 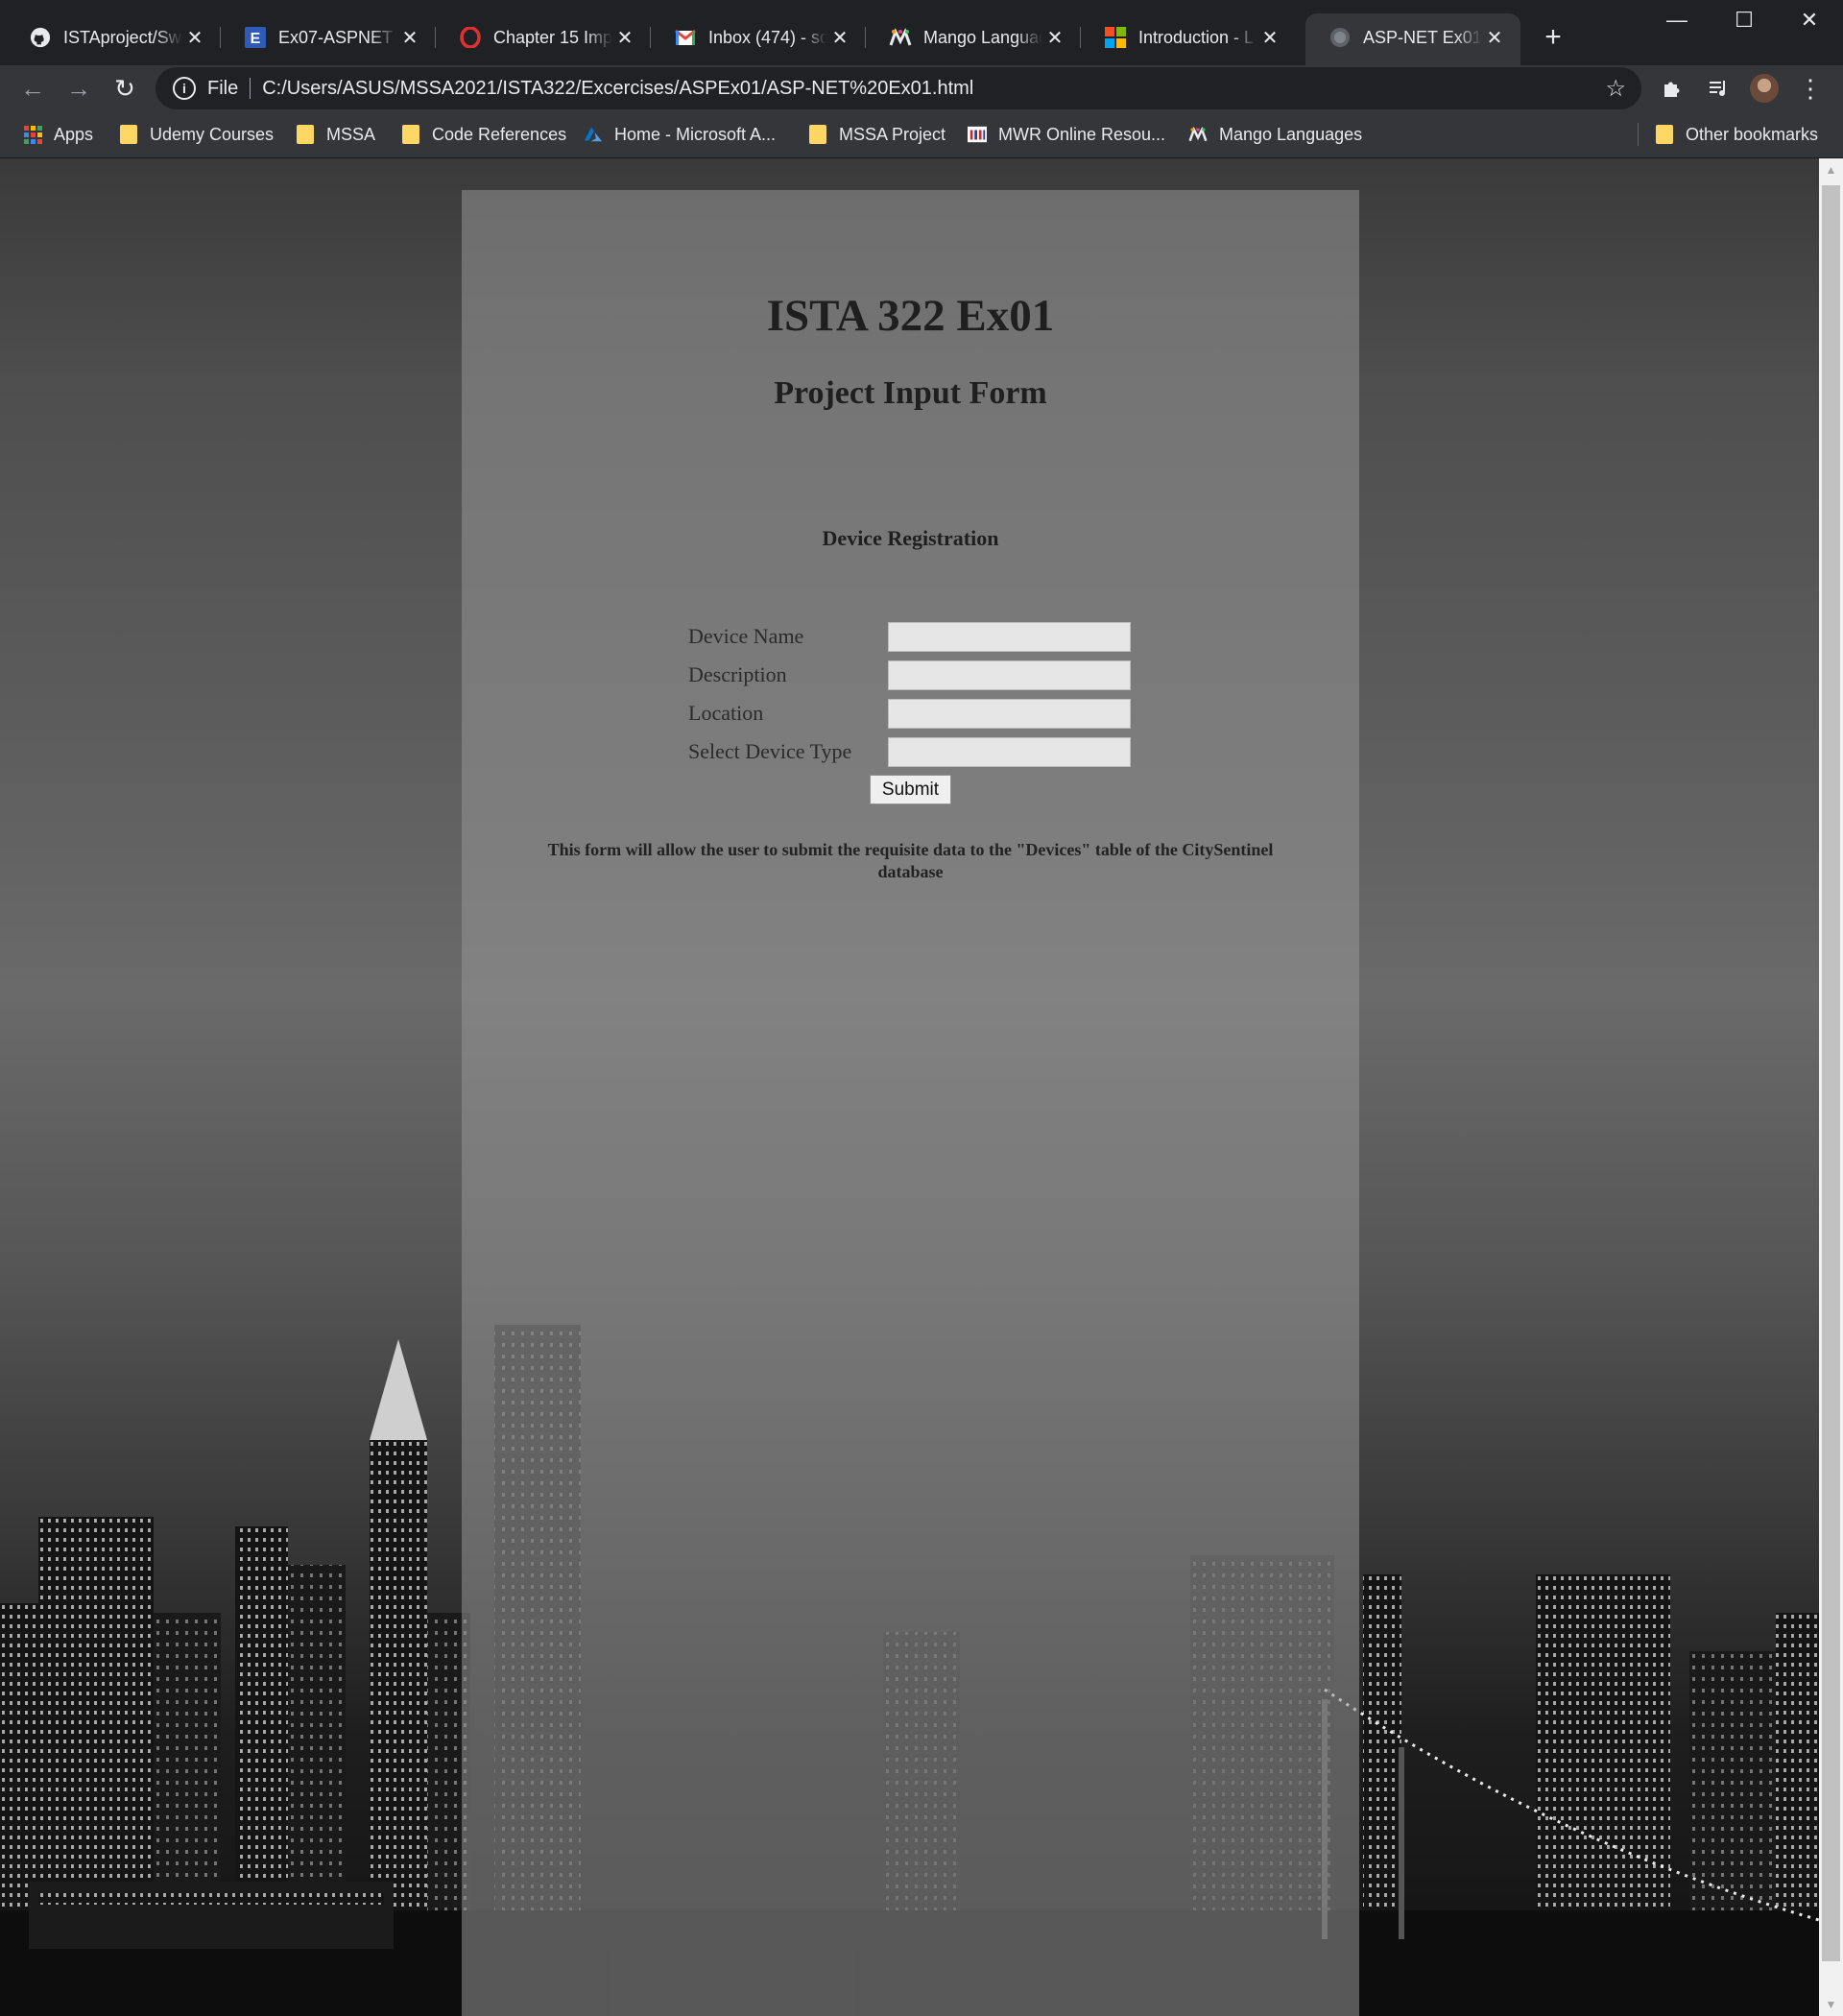 I want to click on device-name-input, so click(x=1009, y=636).